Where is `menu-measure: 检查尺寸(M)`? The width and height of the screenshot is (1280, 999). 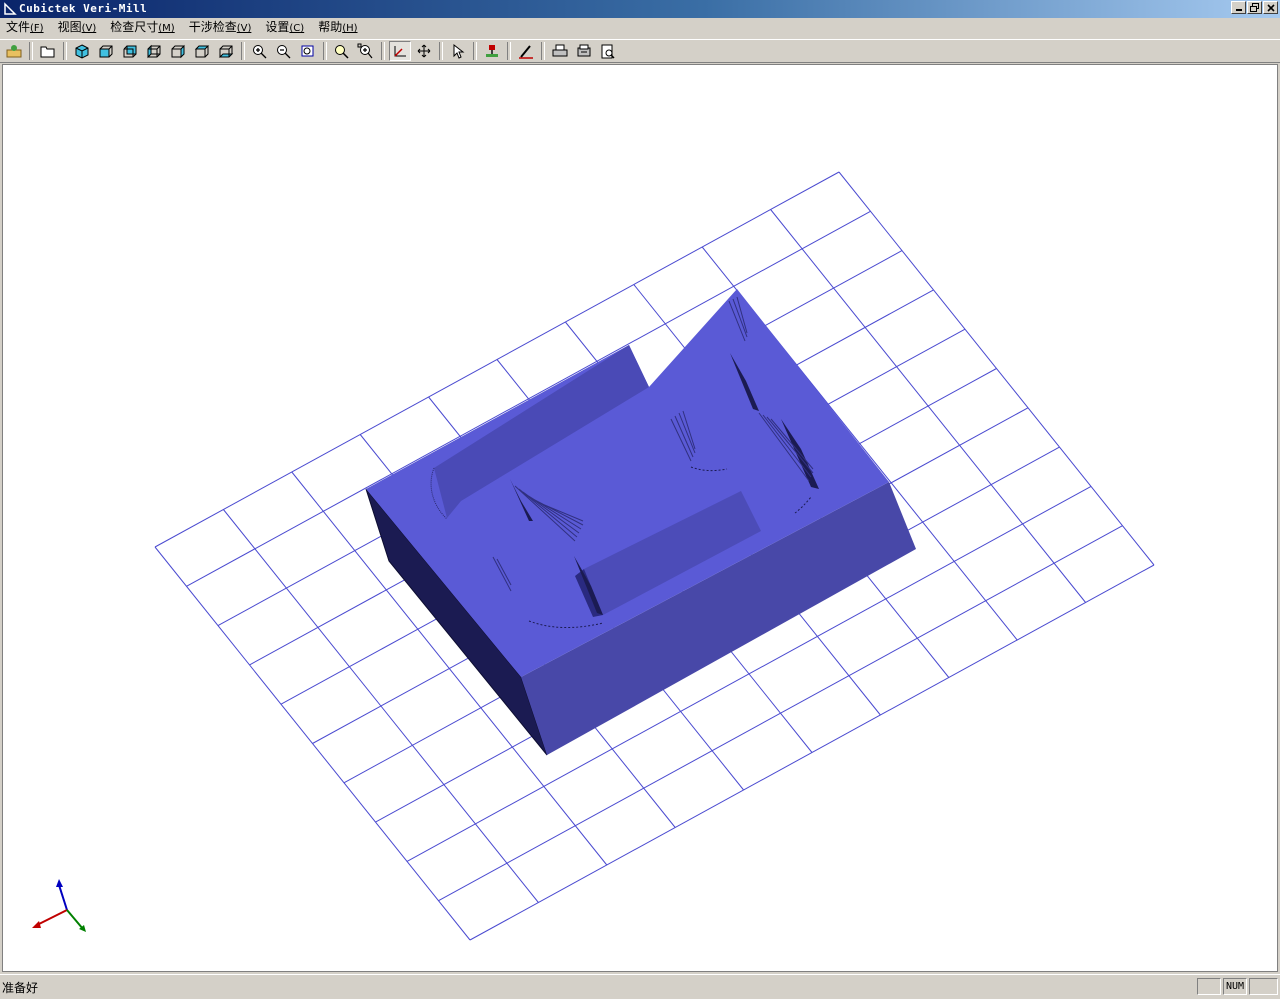
menu-measure: 检查尺寸(M) is located at coordinates (142, 28).